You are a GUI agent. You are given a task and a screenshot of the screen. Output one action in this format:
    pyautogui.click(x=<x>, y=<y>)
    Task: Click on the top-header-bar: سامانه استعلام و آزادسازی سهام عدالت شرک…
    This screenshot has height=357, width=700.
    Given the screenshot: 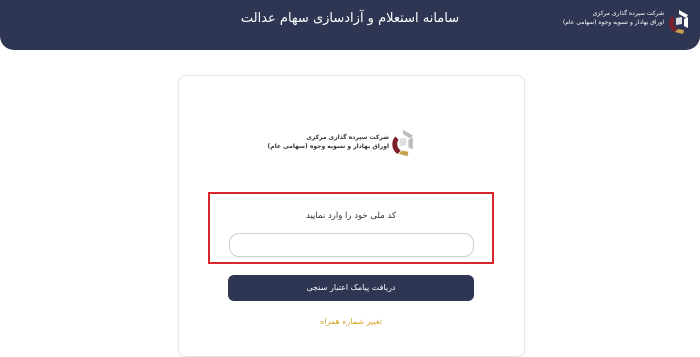 What is the action you would take?
    pyautogui.click(x=350, y=25)
    